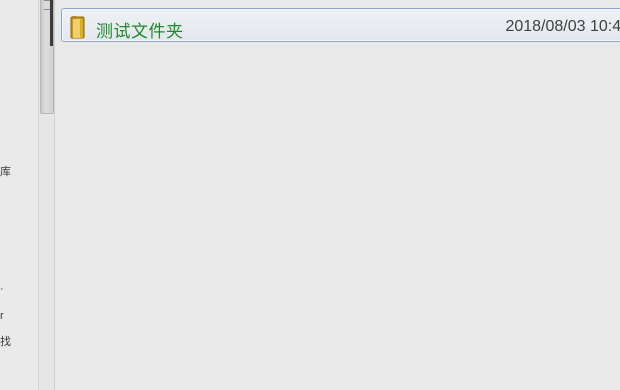  What do you see at coordinates (2, 289) in the screenshot?
I see `nav-item-fragment: ·` at bounding box center [2, 289].